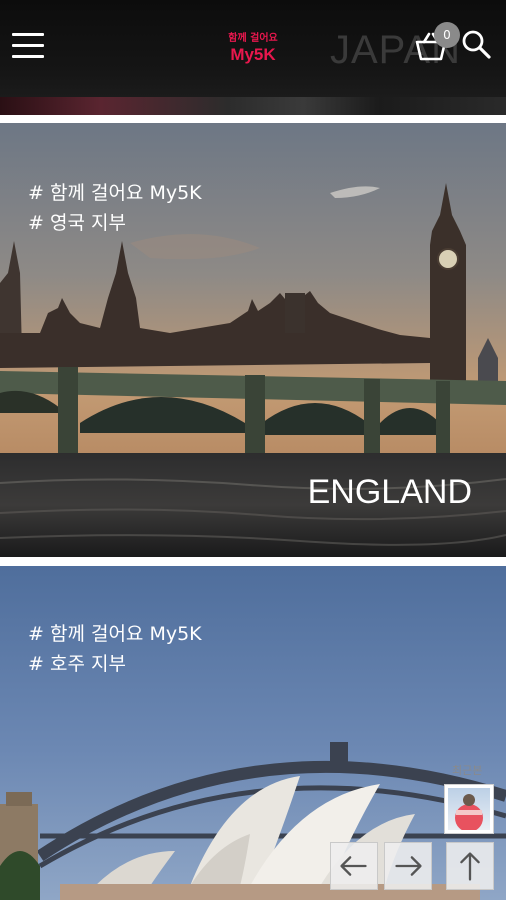  I want to click on cart-count-badge: 0, so click(447, 35).